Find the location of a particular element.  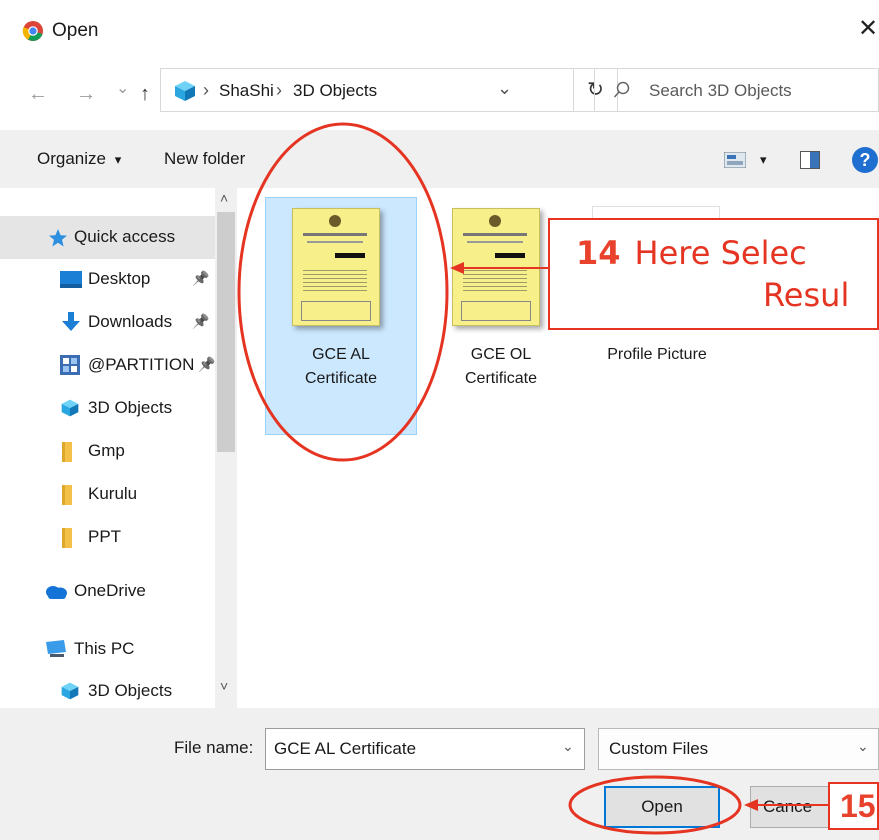

step-number: 14 is located at coordinates (598, 253).